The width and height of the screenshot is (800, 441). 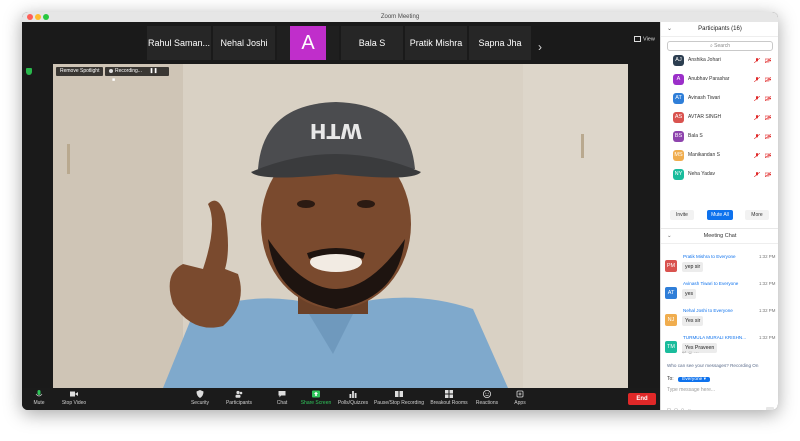 I want to click on apps-button: Apps, so click(x=520, y=399).